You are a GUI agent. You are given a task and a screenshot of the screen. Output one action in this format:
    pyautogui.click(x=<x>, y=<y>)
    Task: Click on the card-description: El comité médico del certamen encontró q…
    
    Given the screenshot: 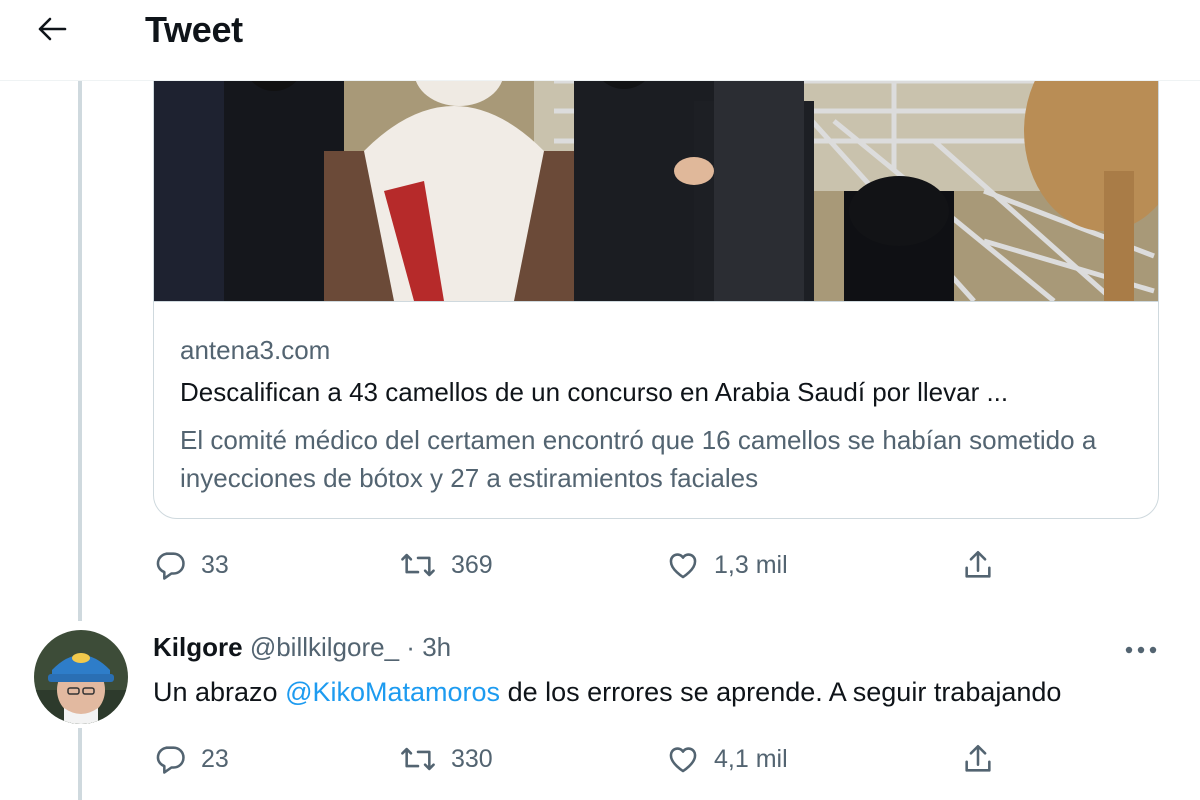 What is the action you would take?
    pyautogui.click(x=638, y=459)
    